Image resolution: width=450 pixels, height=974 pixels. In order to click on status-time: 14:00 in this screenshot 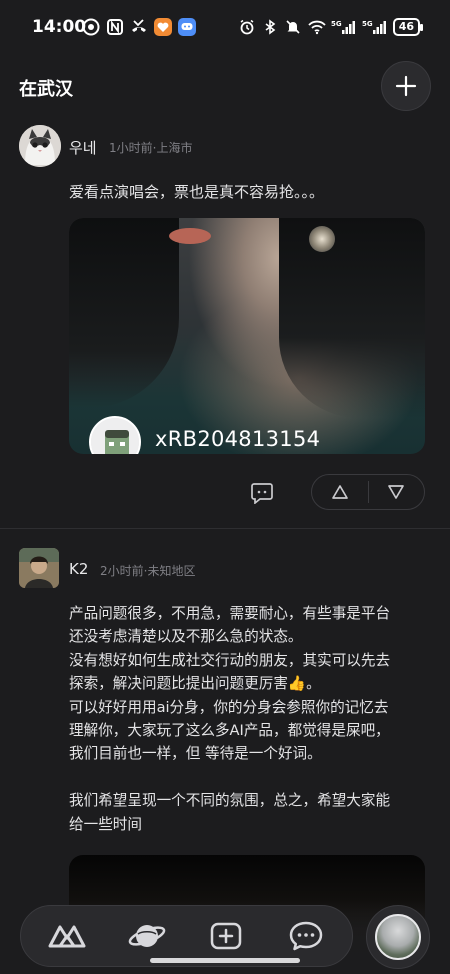, I will do `click(59, 27)`.